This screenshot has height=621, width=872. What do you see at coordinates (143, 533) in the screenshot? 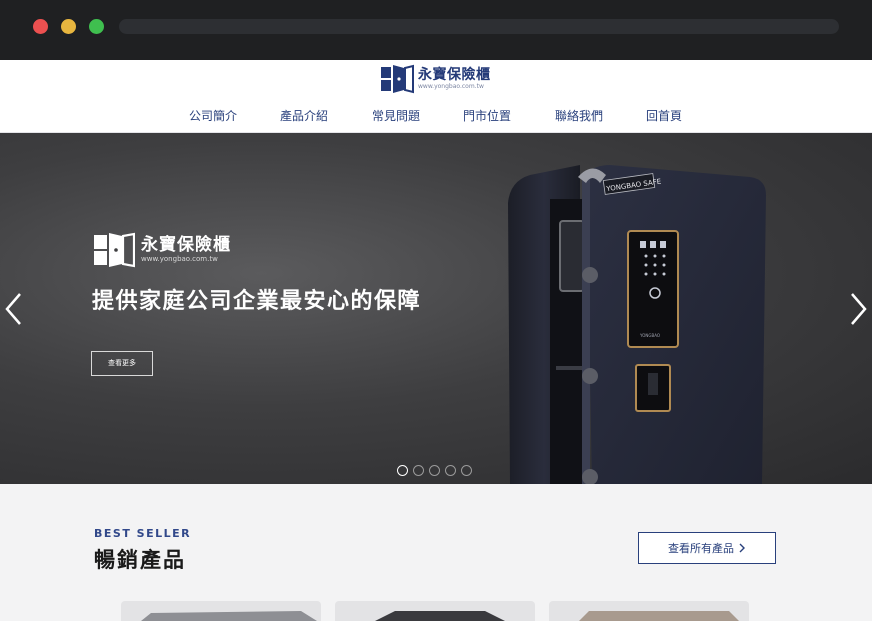
I see `section-eyebrow: BEST SELLER` at bounding box center [143, 533].